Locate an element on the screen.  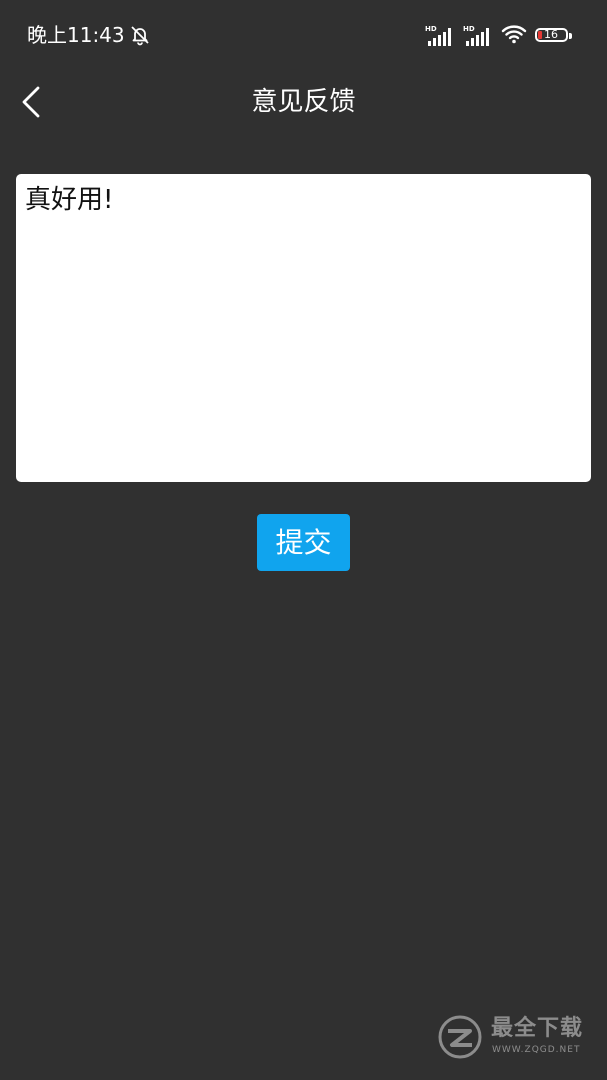
battery-icon: 16 is located at coordinates (555, 36).